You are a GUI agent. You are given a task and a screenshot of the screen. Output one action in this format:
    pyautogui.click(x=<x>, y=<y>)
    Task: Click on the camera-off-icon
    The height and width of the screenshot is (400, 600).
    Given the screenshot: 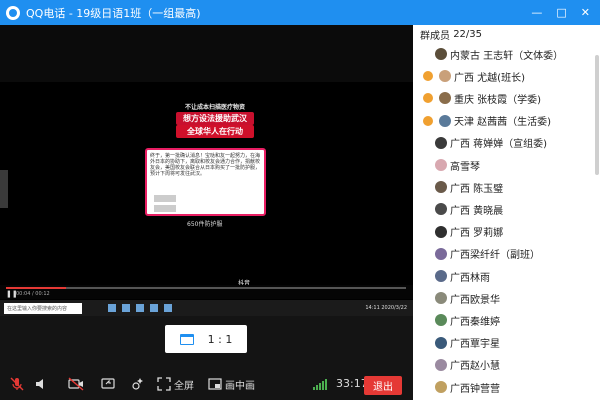 What is the action you would take?
    pyautogui.click(x=76, y=384)
    